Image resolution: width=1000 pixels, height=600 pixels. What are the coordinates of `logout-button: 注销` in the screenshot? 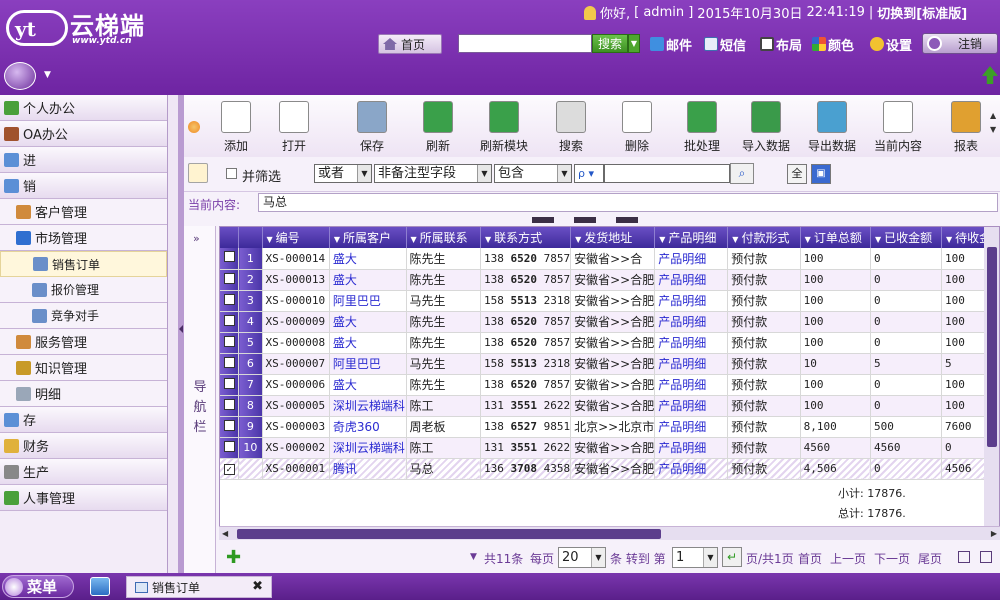 It's located at (960, 43).